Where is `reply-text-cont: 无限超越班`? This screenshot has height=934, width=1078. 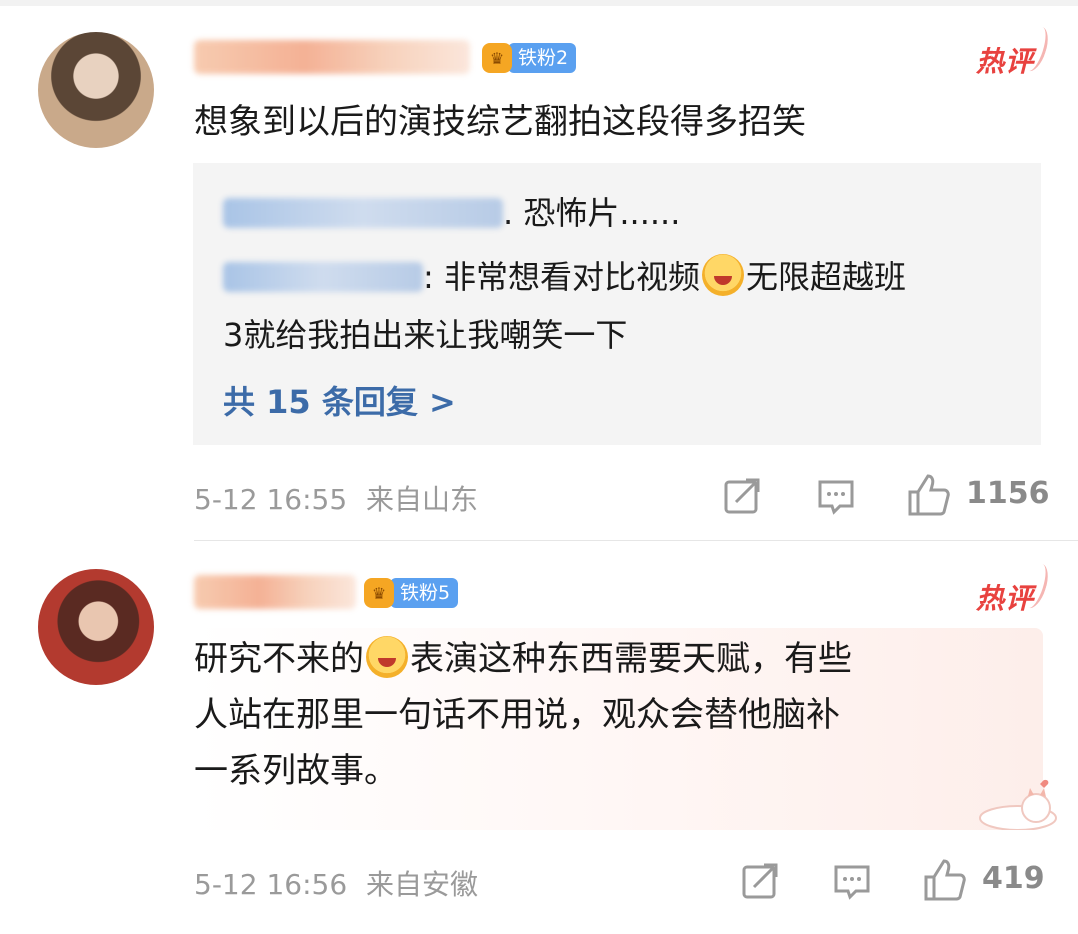
reply-text-cont: 无限超越班 is located at coordinates (825, 277).